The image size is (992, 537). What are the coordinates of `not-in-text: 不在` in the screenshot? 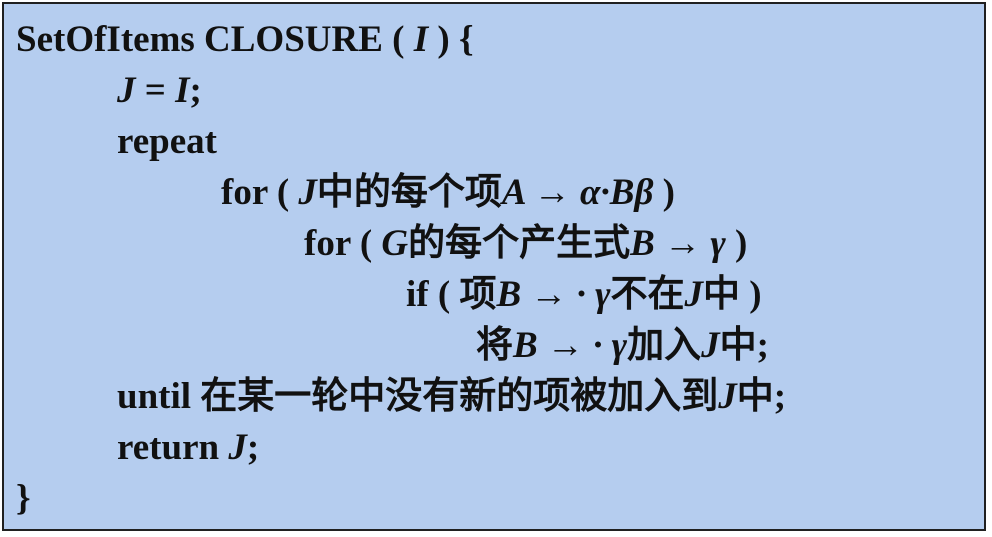 It's located at (647, 294).